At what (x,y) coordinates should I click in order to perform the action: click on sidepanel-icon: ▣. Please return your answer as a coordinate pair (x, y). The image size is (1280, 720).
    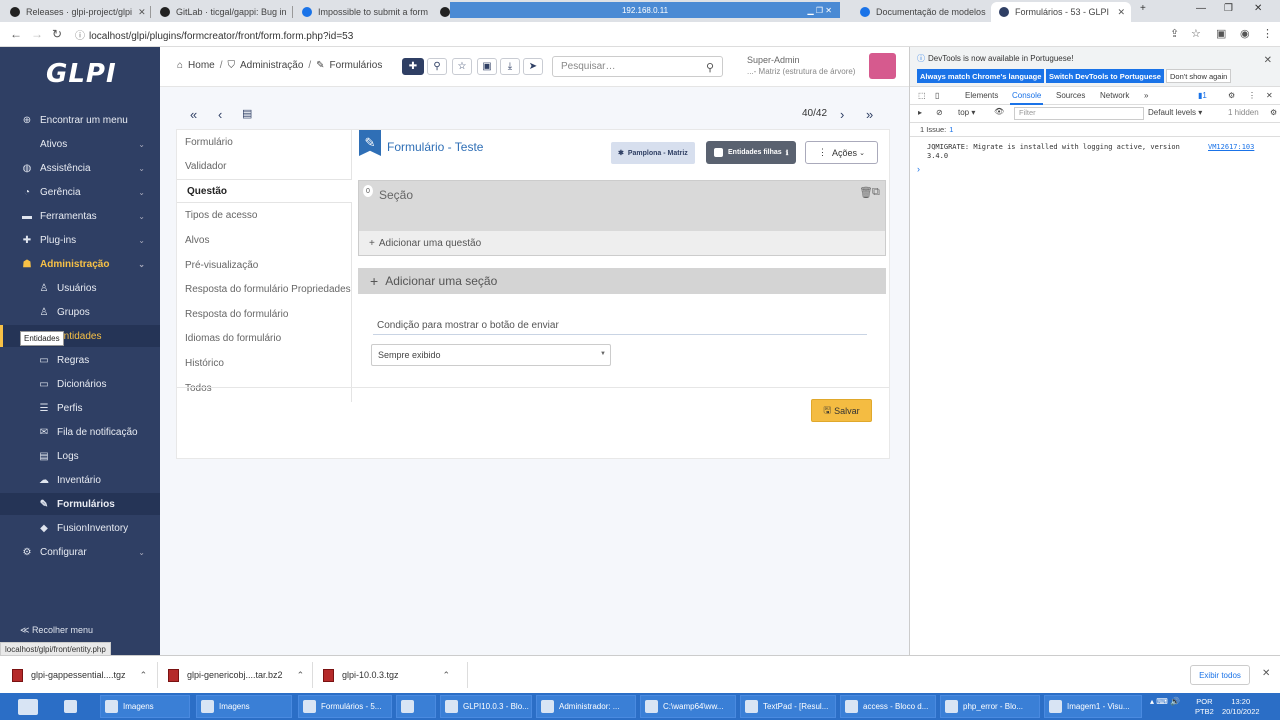
    Looking at the image, I should click on (1221, 33).